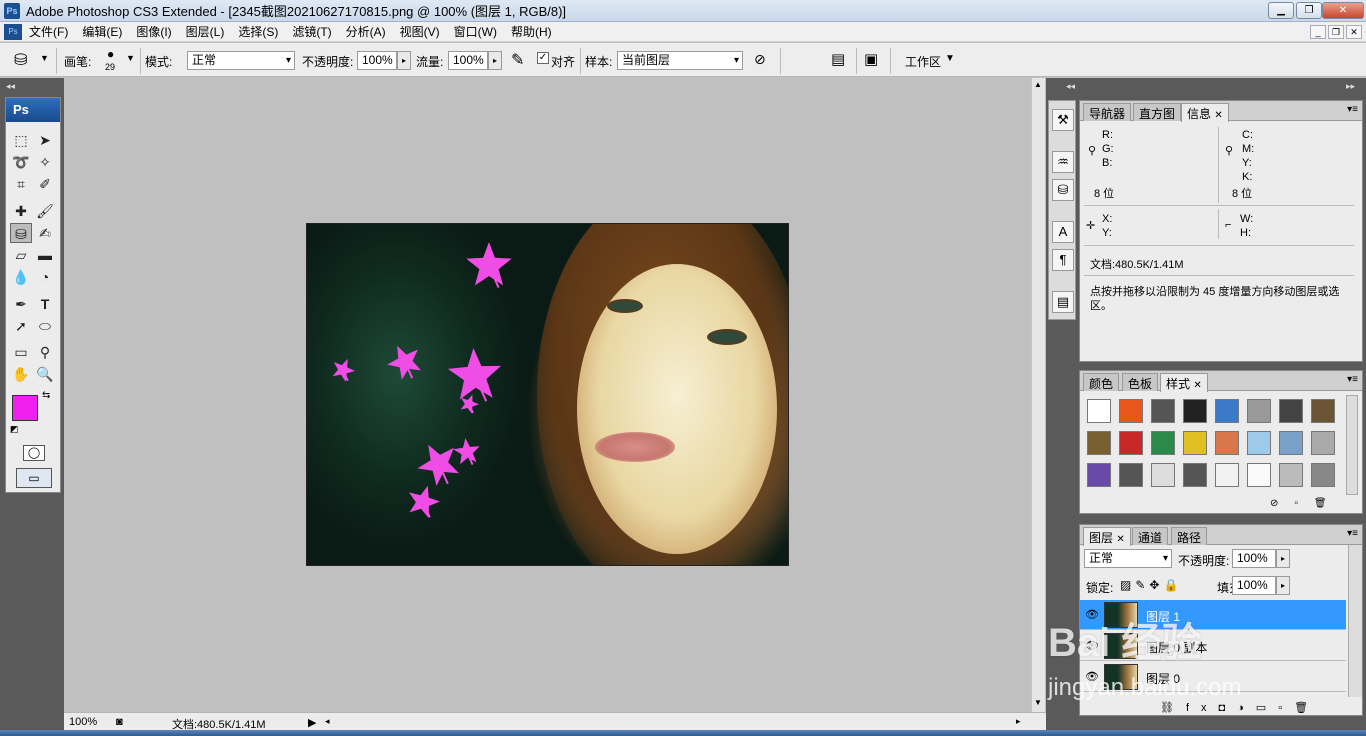  What do you see at coordinates (21, 211) in the screenshot?
I see `healing-brush-icon: ✚` at bounding box center [21, 211].